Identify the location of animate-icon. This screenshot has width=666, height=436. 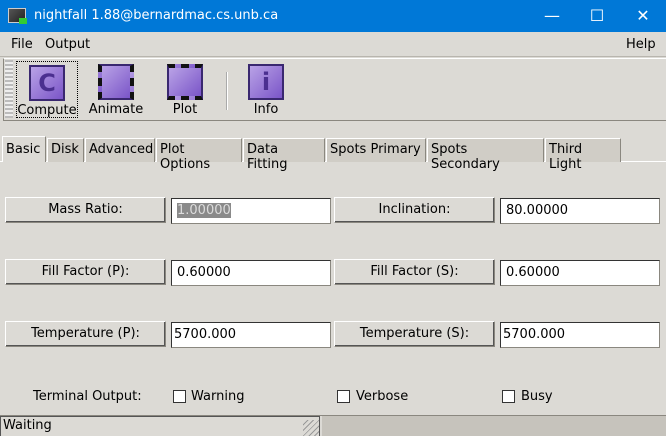
(116, 82).